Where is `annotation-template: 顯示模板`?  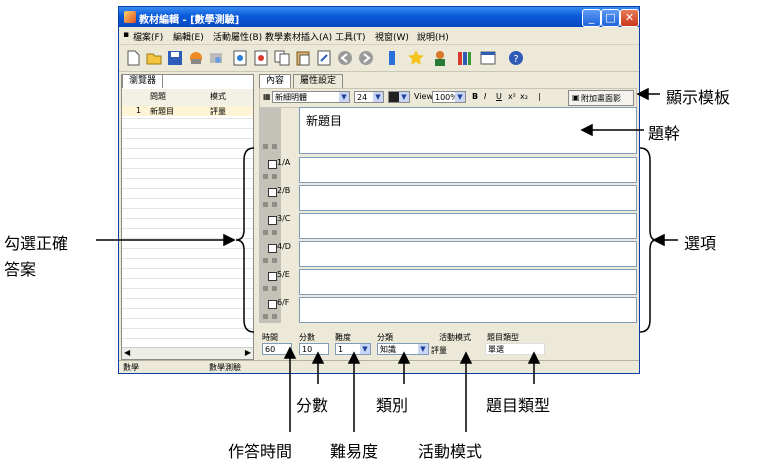
annotation-template: 顯示模板 is located at coordinates (698, 97).